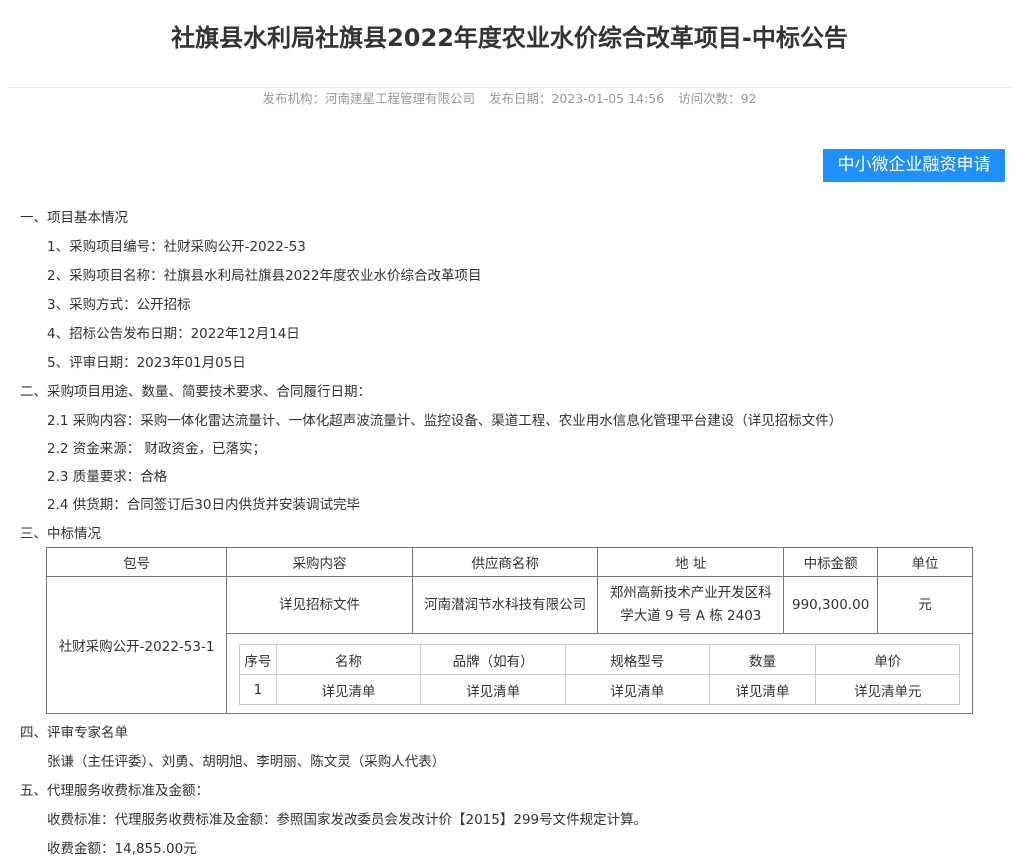 This screenshot has height=860, width=1019. Describe the element at coordinates (122, 849) in the screenshot. I see `fee-amount: 收费金额：14,855.00元` at that location.